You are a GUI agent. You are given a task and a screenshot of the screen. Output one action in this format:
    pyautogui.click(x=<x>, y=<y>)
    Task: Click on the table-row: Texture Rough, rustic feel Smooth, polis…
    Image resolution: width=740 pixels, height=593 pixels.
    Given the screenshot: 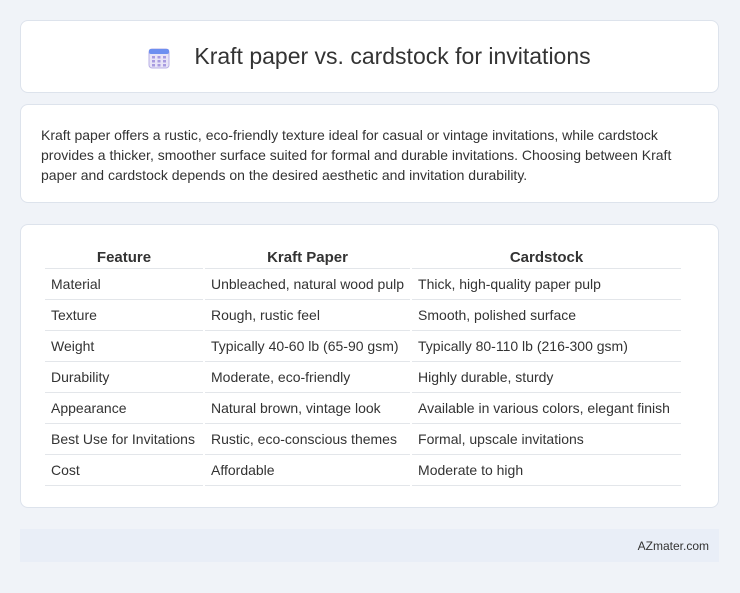 What is the action you would take?
    pyautogui.click(x=363, y=315)
    